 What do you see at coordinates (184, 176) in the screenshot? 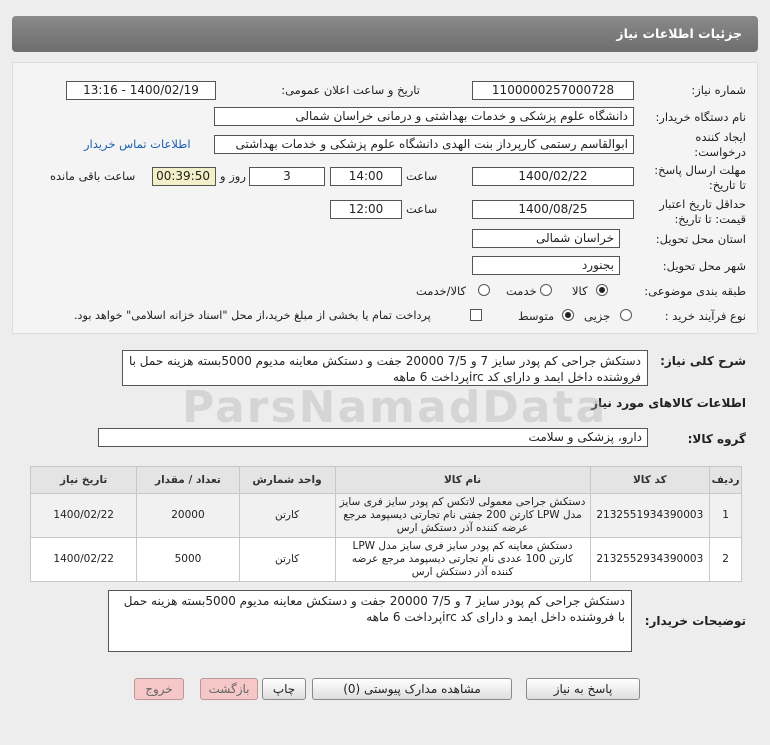
I see `time-remaining-field: 00:39:50` at bounding box center [184, 176].